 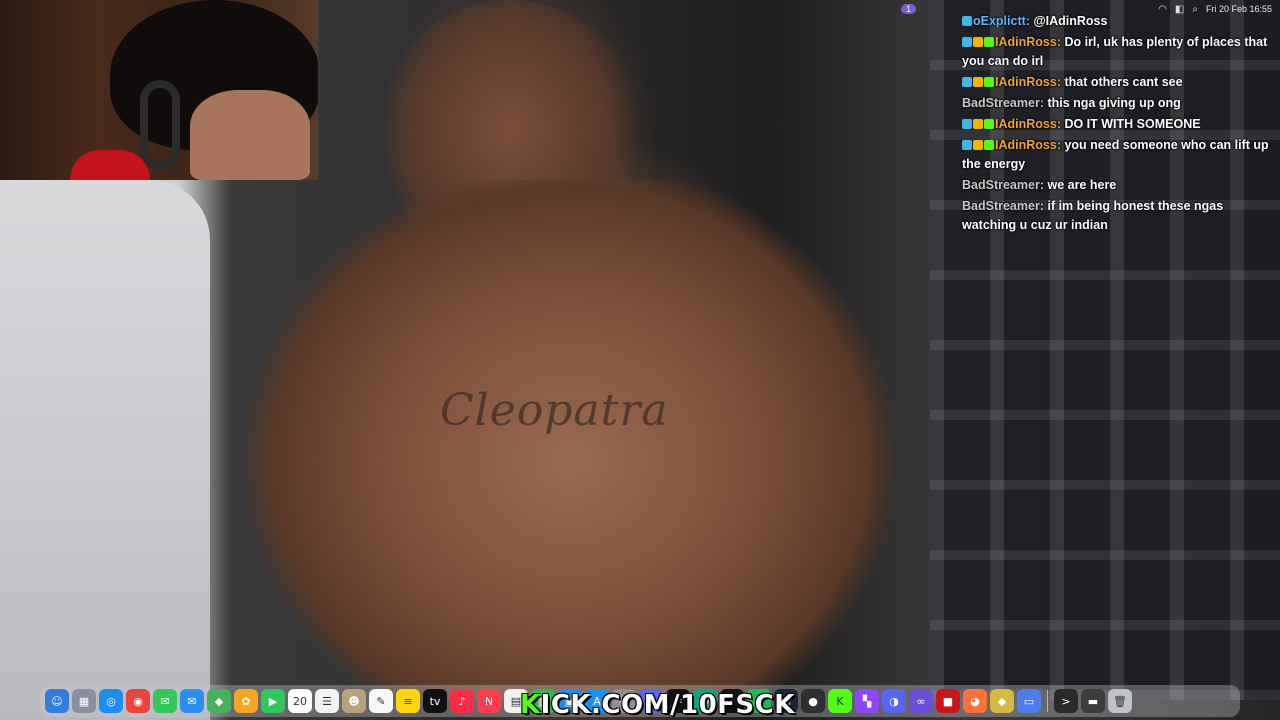 I want to click on calendar-icon: 20, so click(x=300, y=701).